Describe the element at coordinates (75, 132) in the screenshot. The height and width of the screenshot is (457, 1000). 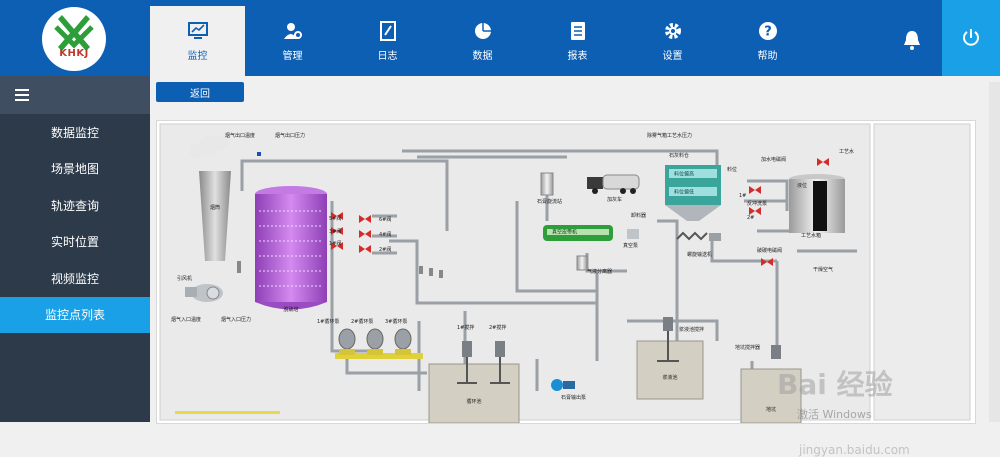
I see `sidebar-item-data-monitor: 数据监控` at that location.